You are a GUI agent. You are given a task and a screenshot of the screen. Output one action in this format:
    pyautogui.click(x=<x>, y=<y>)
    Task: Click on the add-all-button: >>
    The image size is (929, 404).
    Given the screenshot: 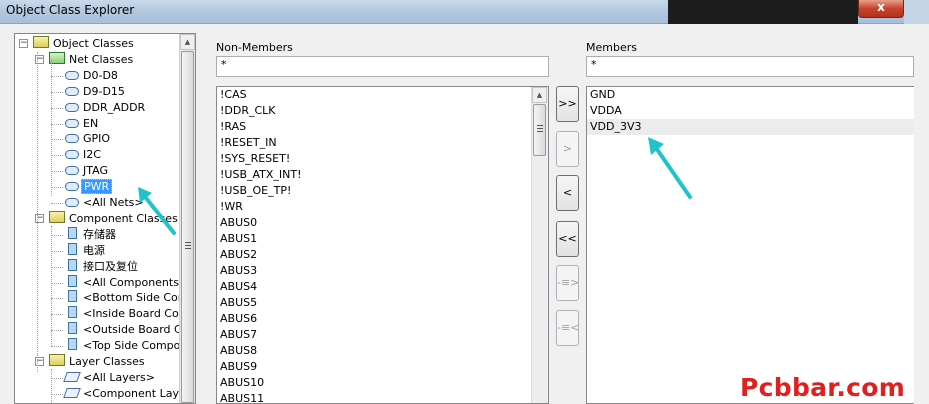 What is the action you would take?
    pyautogui.click(x=567, y=104)
    